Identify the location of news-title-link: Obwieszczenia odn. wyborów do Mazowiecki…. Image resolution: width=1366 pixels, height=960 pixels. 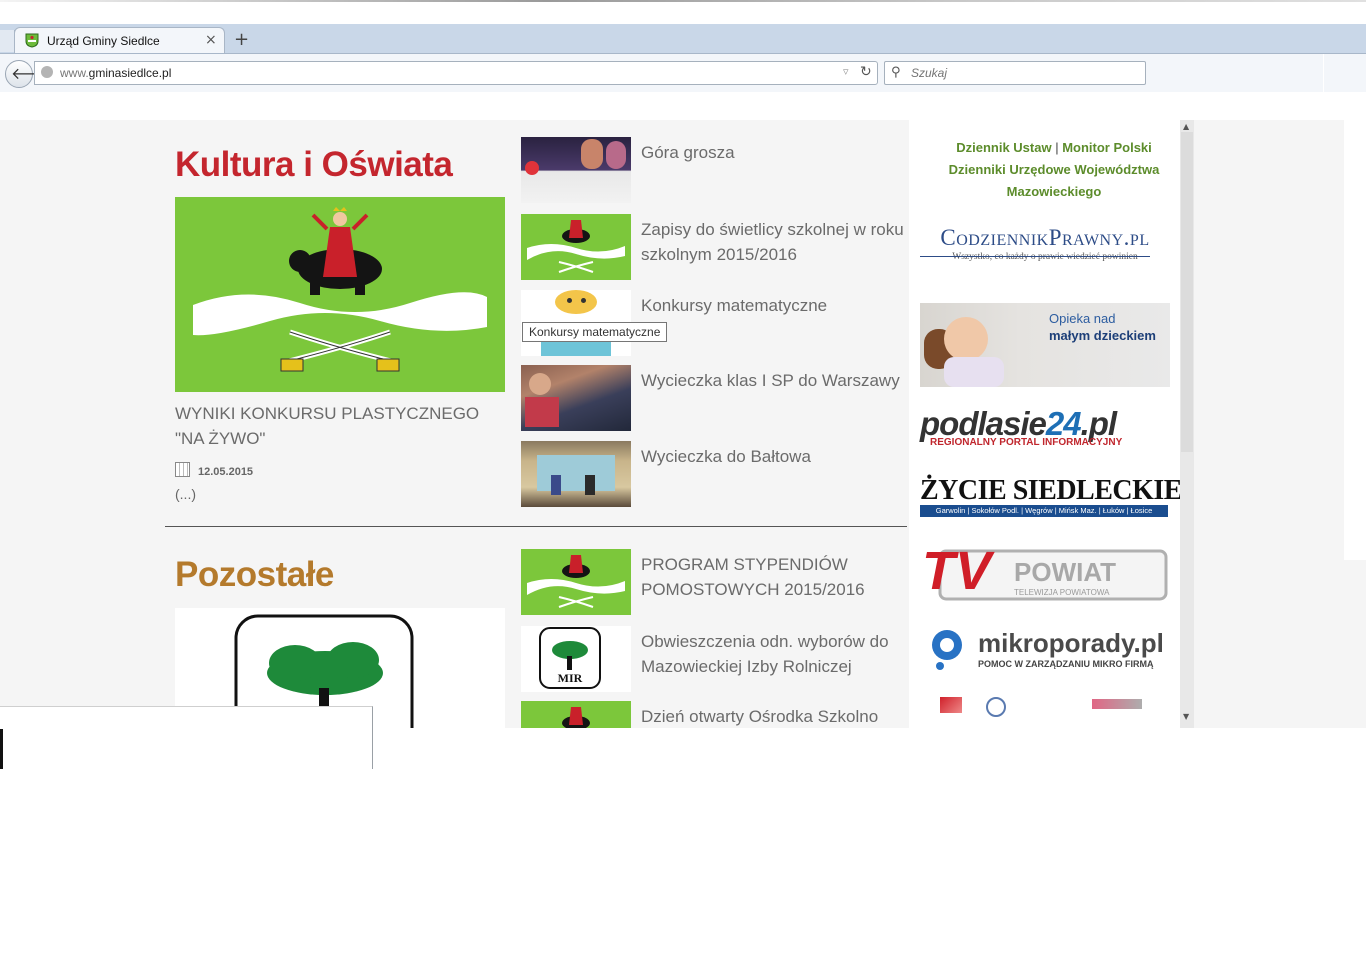
(773, 654).